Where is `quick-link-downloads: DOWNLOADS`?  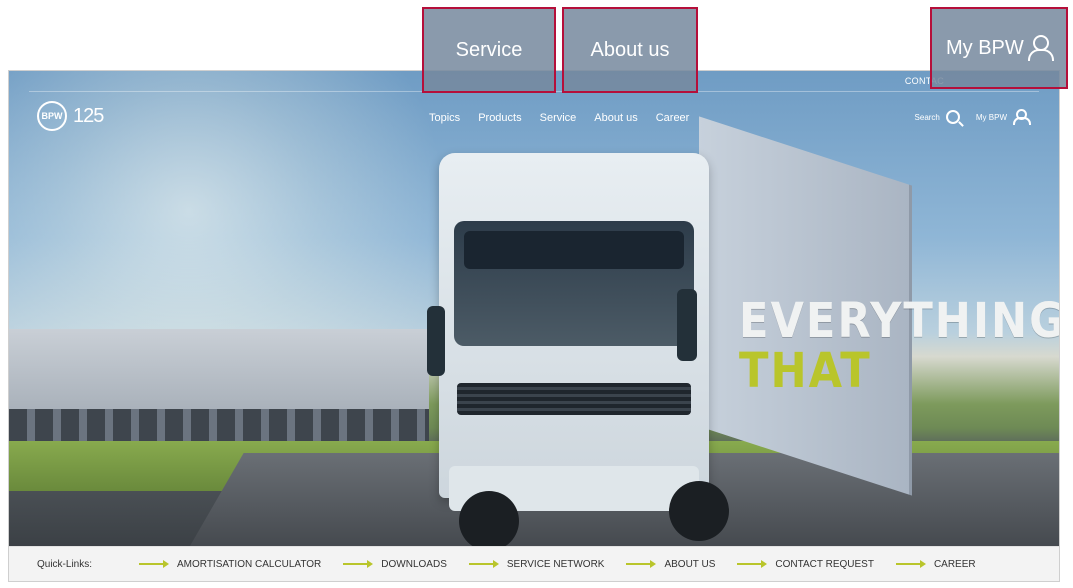
quick-link-downloads: DOWNLOADS is located at coordinates (395, 564).